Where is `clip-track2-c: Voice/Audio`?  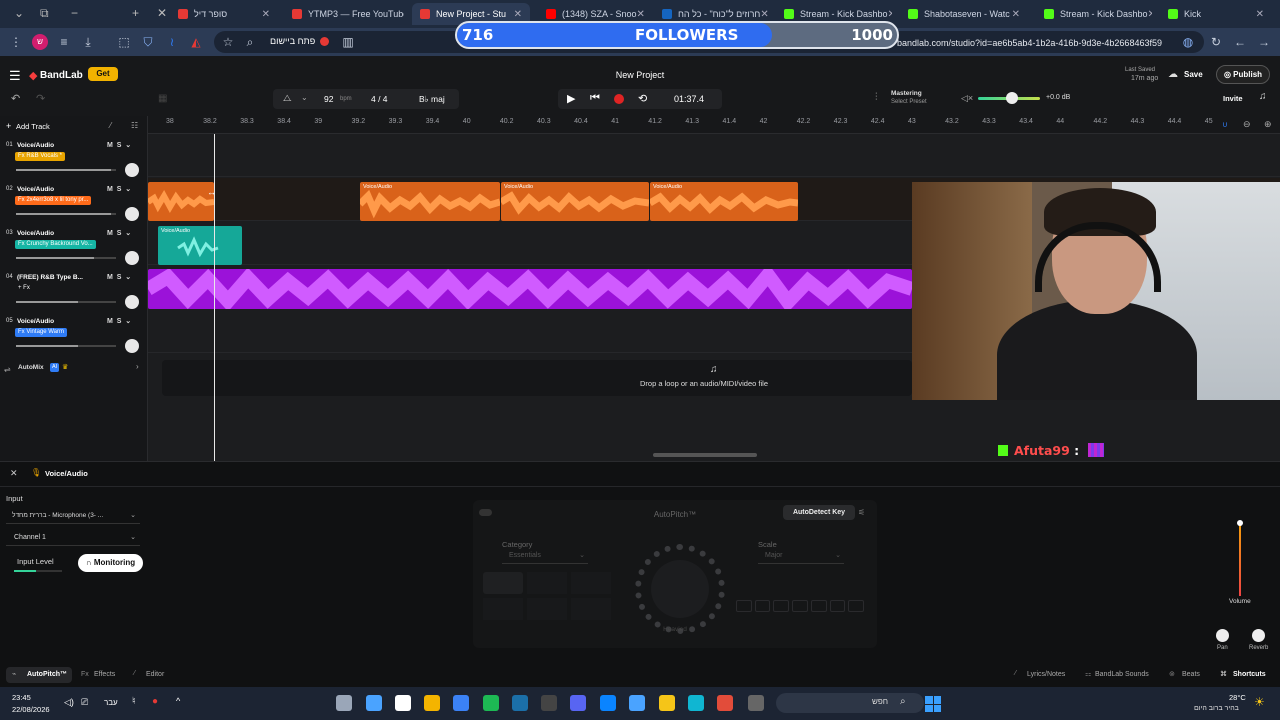
clip-track2-c: Voice/Audio is located at coordinates (575, 201).